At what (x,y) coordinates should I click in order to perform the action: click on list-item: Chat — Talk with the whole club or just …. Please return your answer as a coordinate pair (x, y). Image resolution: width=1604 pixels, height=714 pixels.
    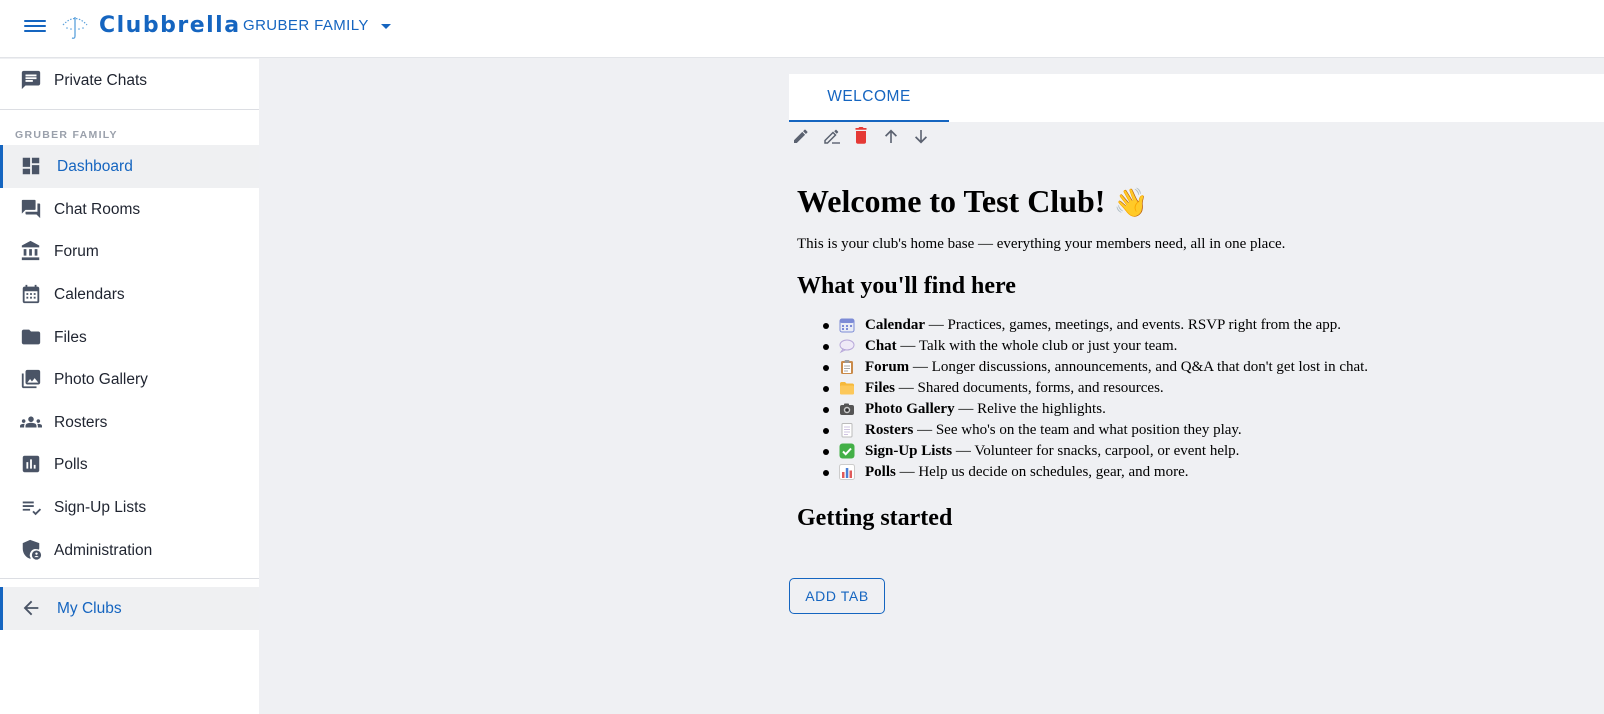
    Looking at the image, I should click on (1210, 346).